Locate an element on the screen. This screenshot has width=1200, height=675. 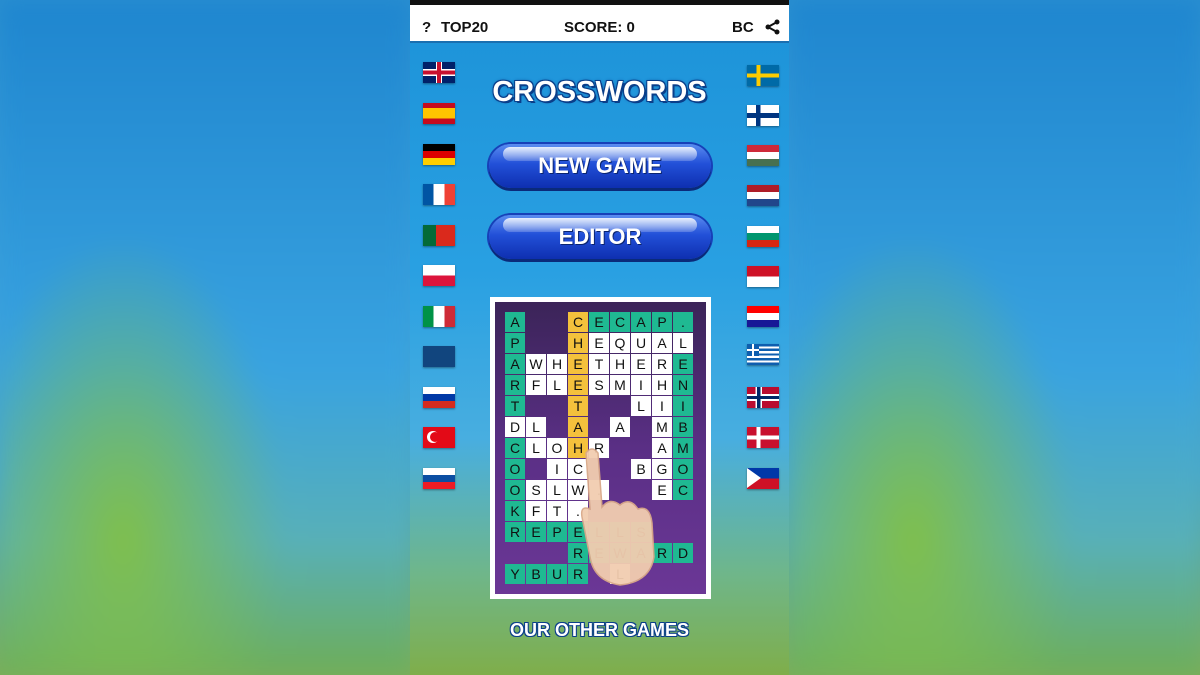
flag-denmark-button is located at coordinates (763, 437).